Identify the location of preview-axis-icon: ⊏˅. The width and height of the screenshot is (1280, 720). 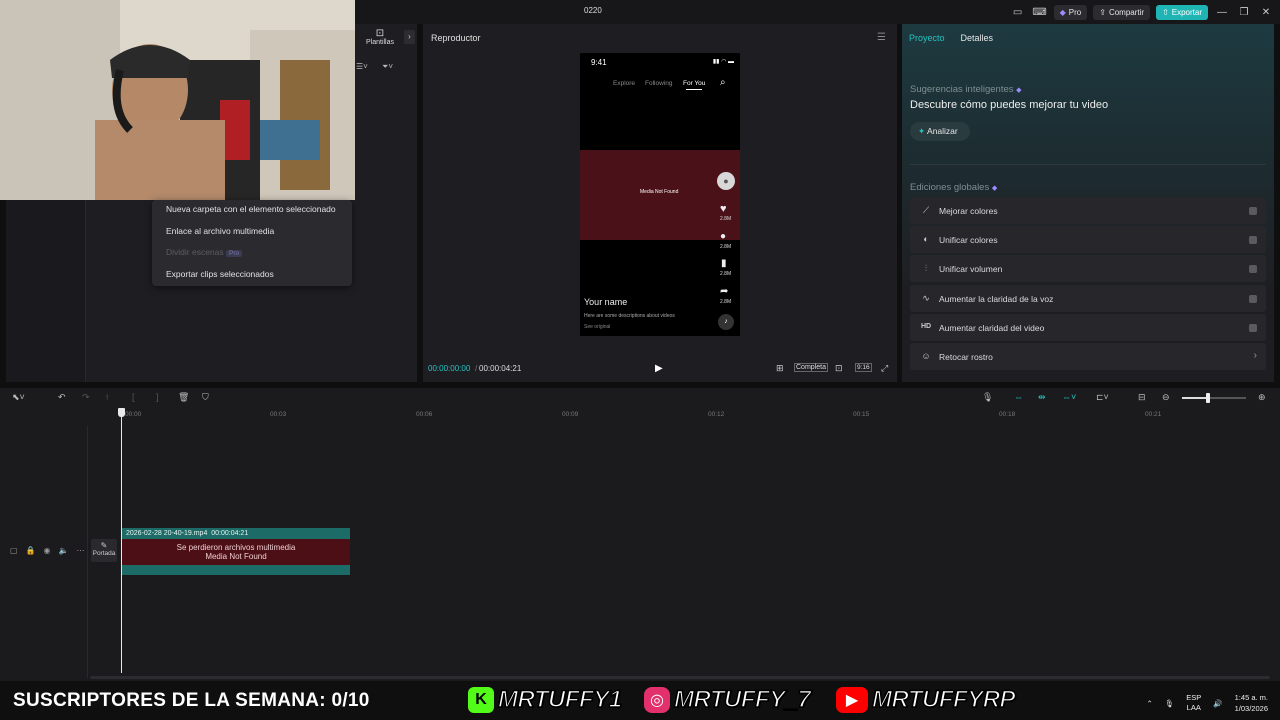
(1102, 397).